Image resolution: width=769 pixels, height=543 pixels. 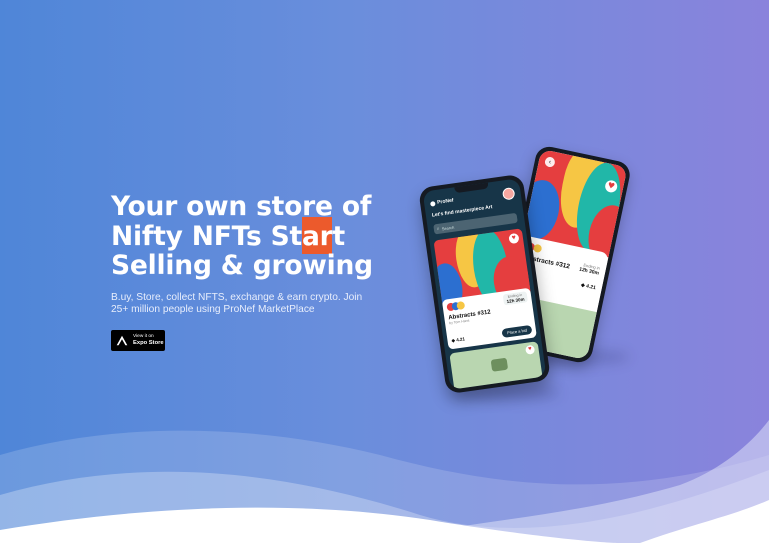 I want to click on expo-logo-icon, so click(x=122, y=340).